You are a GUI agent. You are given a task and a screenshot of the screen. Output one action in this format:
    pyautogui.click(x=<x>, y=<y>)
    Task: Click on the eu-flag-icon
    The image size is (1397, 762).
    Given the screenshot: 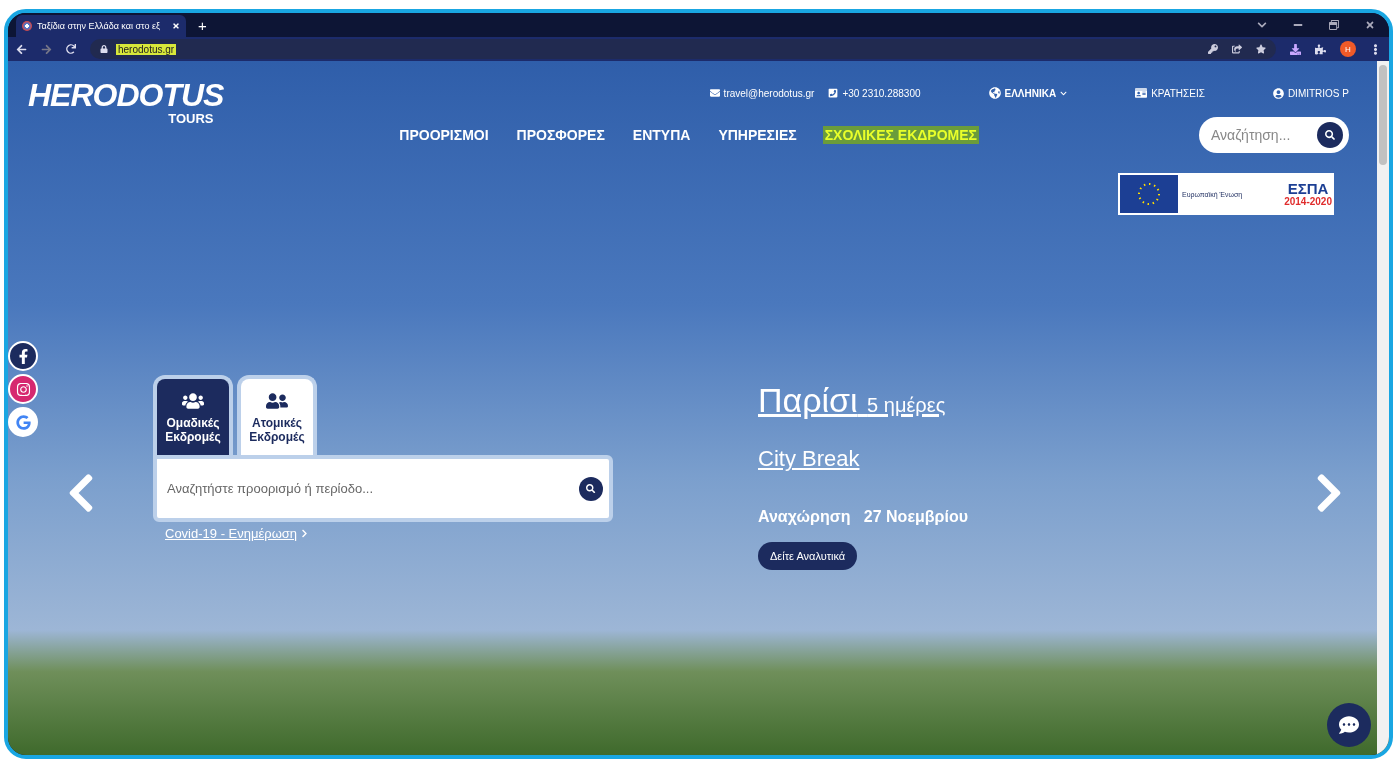 What is the action you would take?
    pyautogui.click(x=1149, y=194)
    